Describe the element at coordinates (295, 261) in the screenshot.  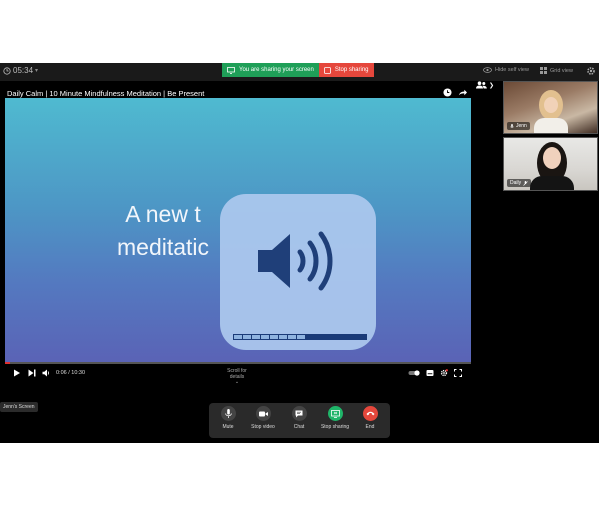
I see `speaker-volume-icon` at that location.